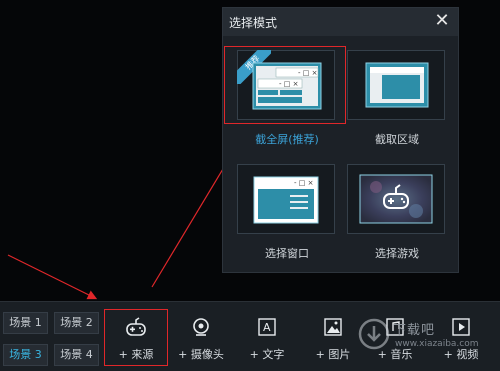 This screenshot has height=371, width=500. Describe the element at coordinates (25, 323) in the screenshot. I see `scene-1-button: 场景 1` at that location.